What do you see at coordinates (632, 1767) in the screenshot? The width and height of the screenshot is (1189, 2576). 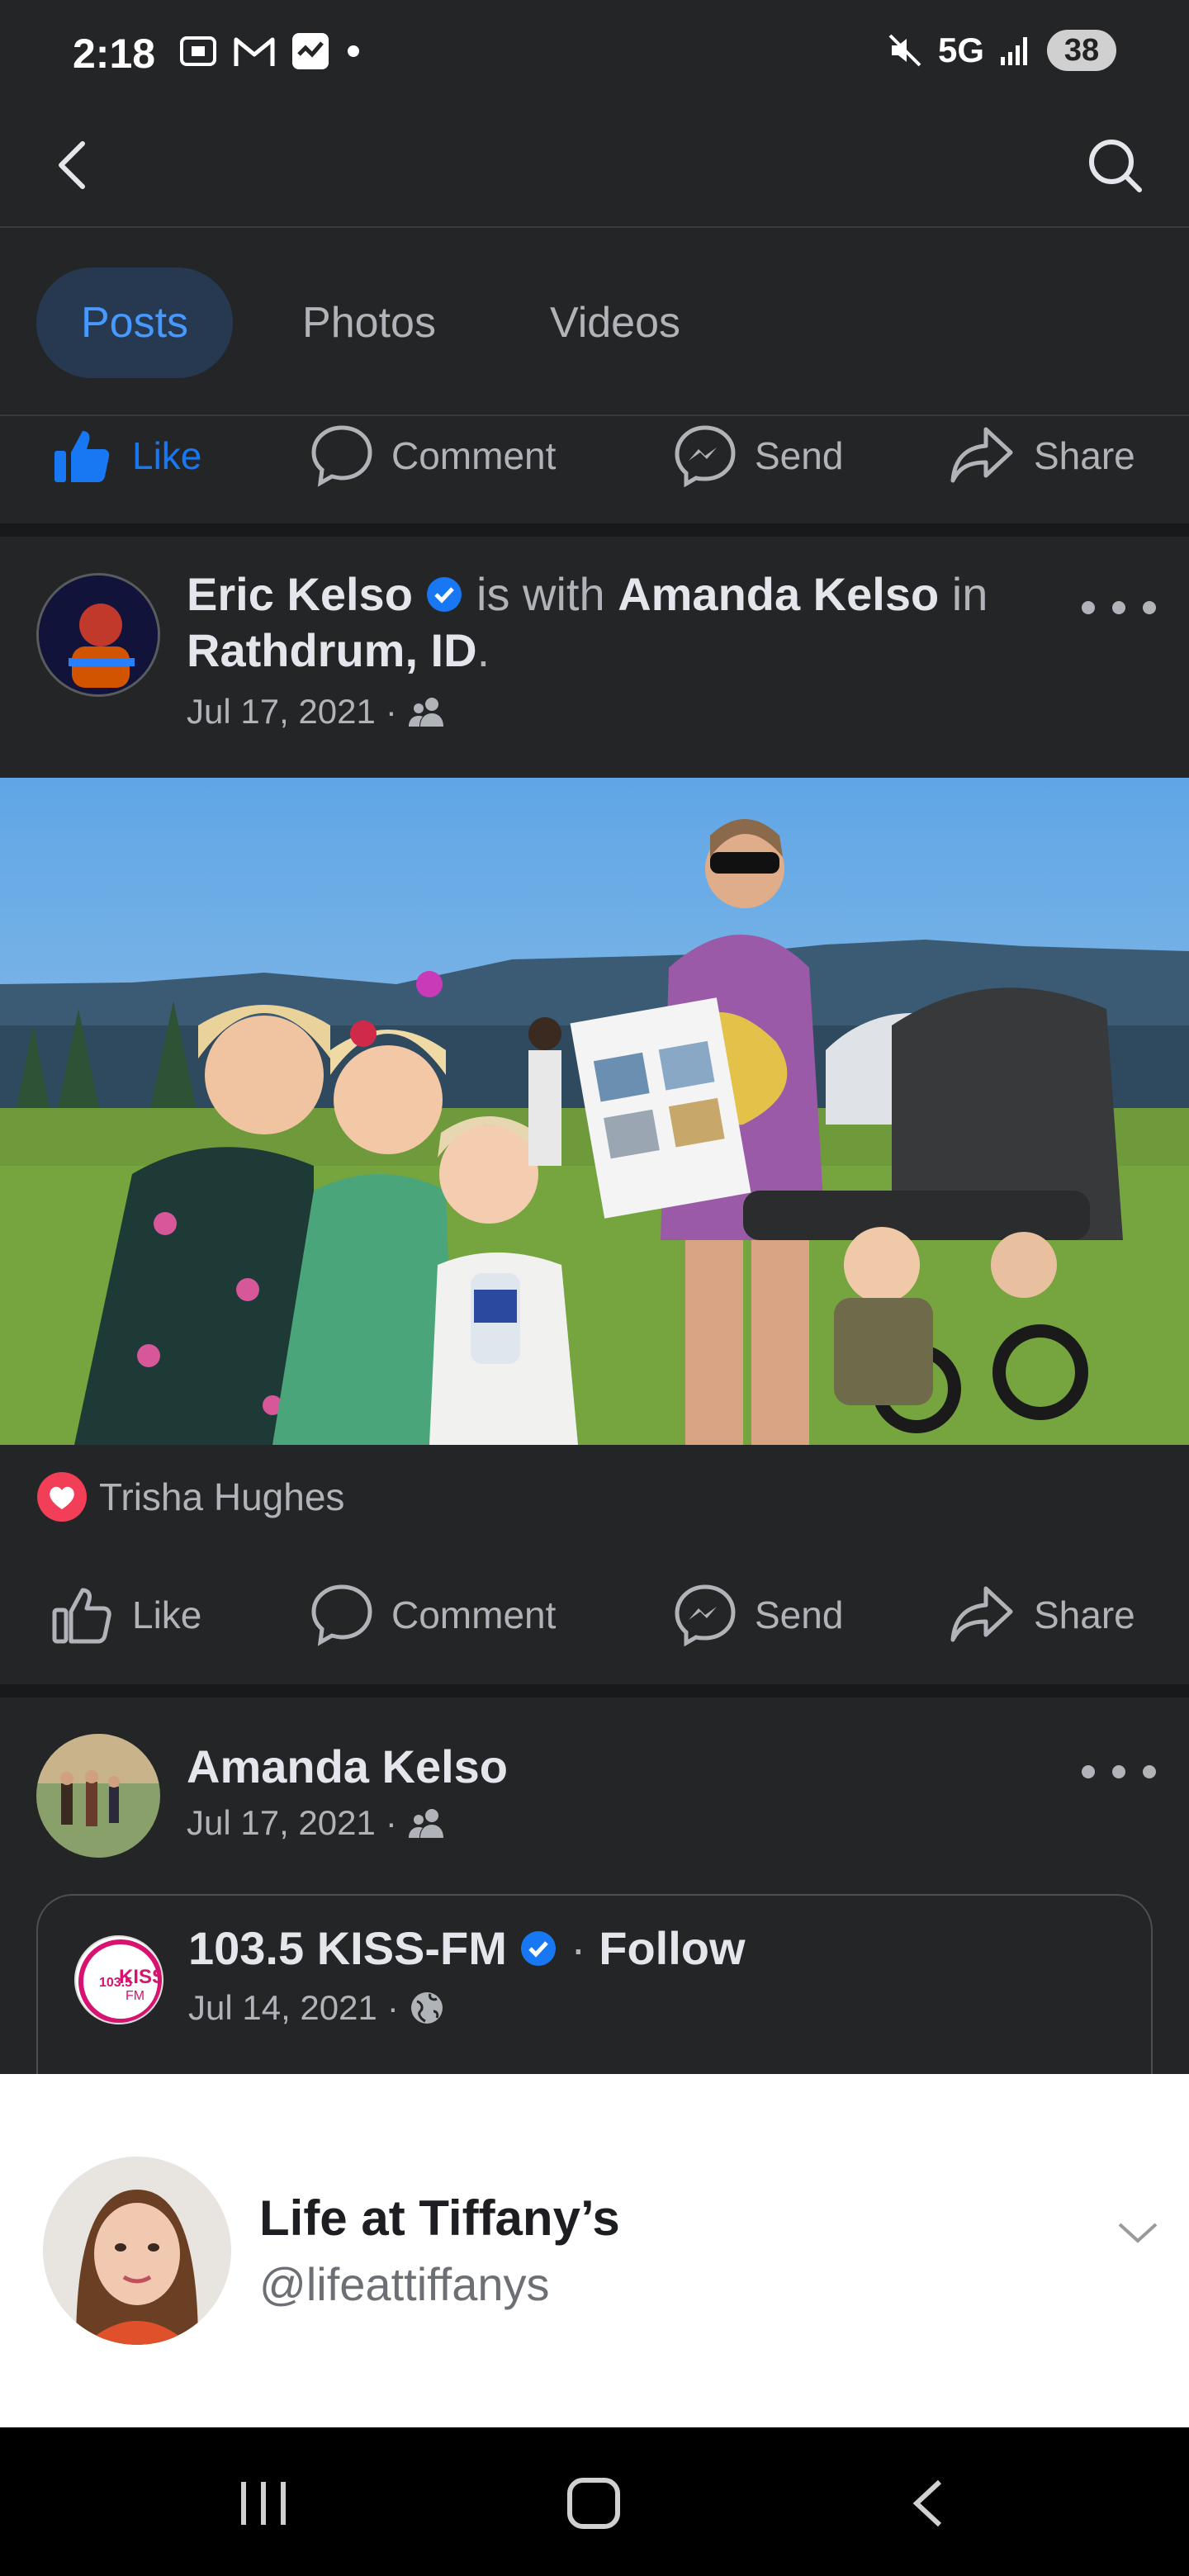 I see `post-author-line: Amanda Kelso` at bounding box center [632, 1767].